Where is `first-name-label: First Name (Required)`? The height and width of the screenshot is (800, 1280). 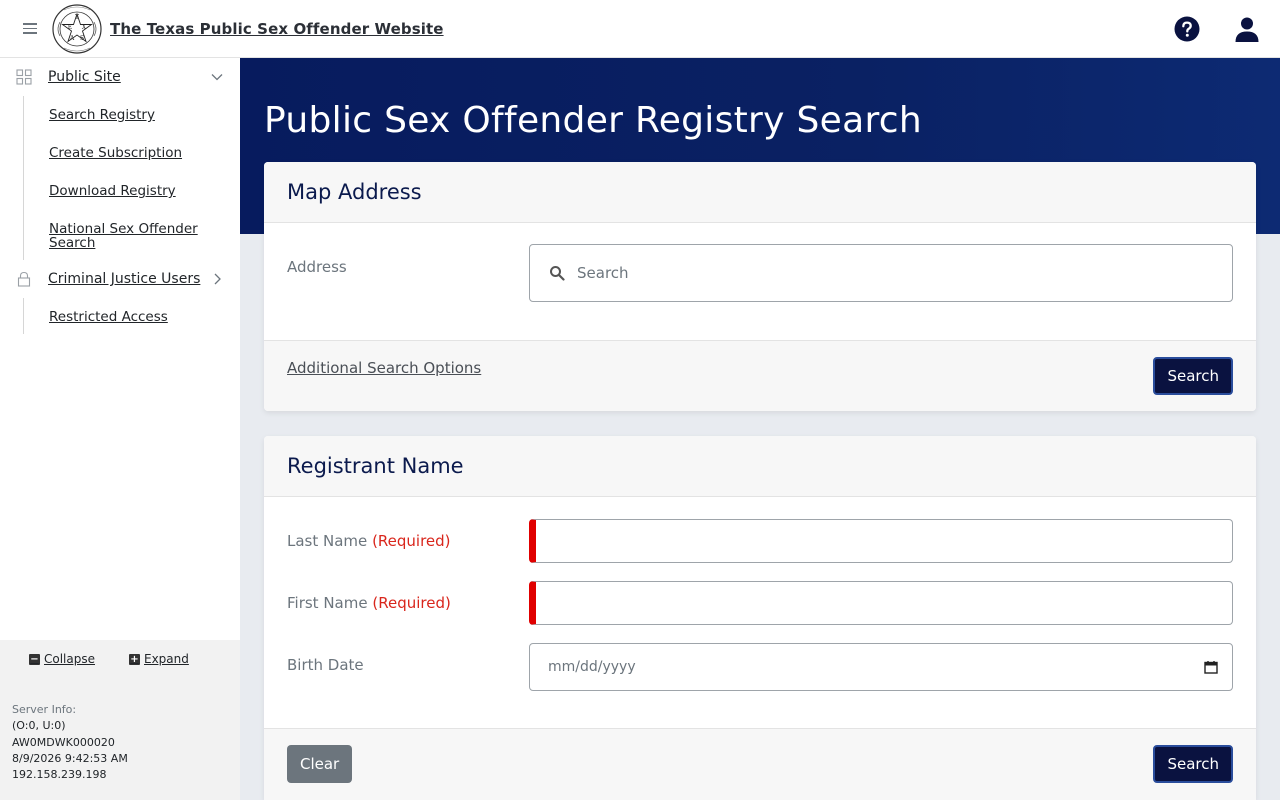
first-name-label: First Name (Required) is located at coordinates (369, 603).